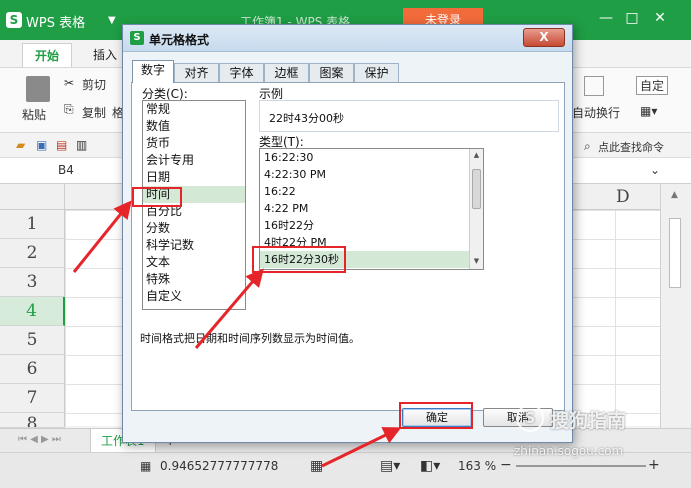  I want to click on dialog-close-button: X, so click(544, 37).